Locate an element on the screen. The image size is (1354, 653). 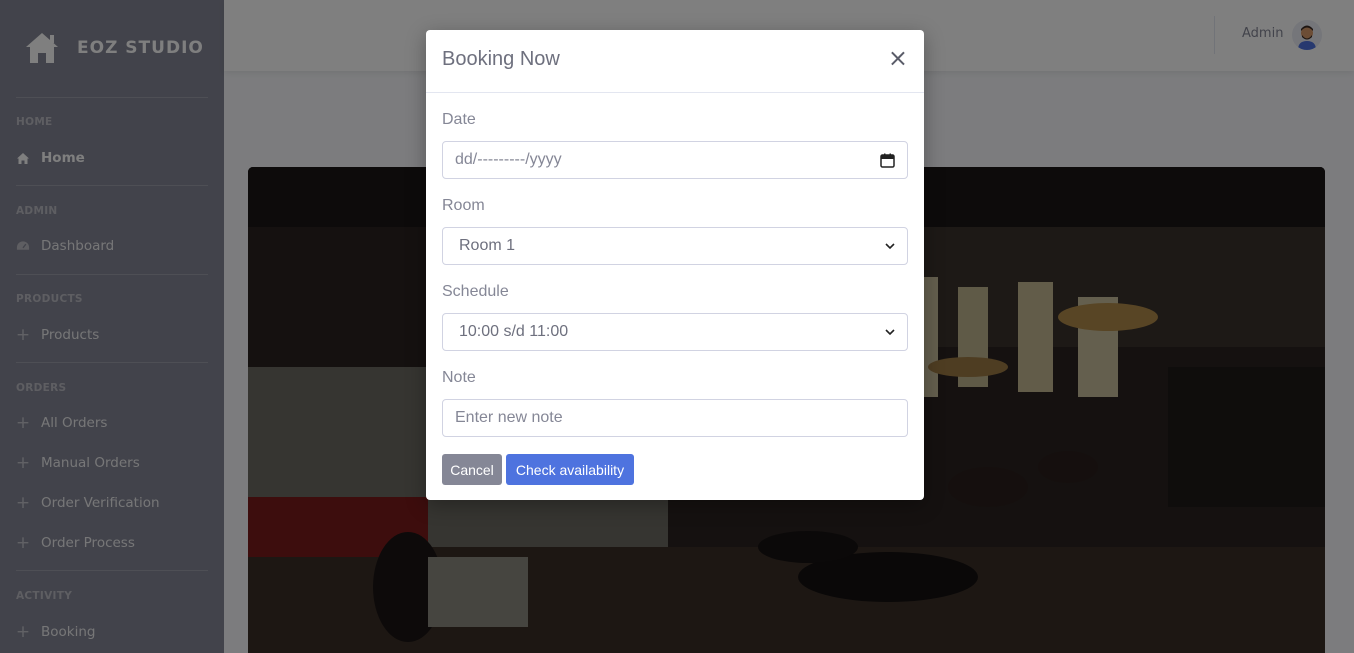
schedule-selected-value: 10:00 s/d 11:00 is located at coordinates (514, 331).